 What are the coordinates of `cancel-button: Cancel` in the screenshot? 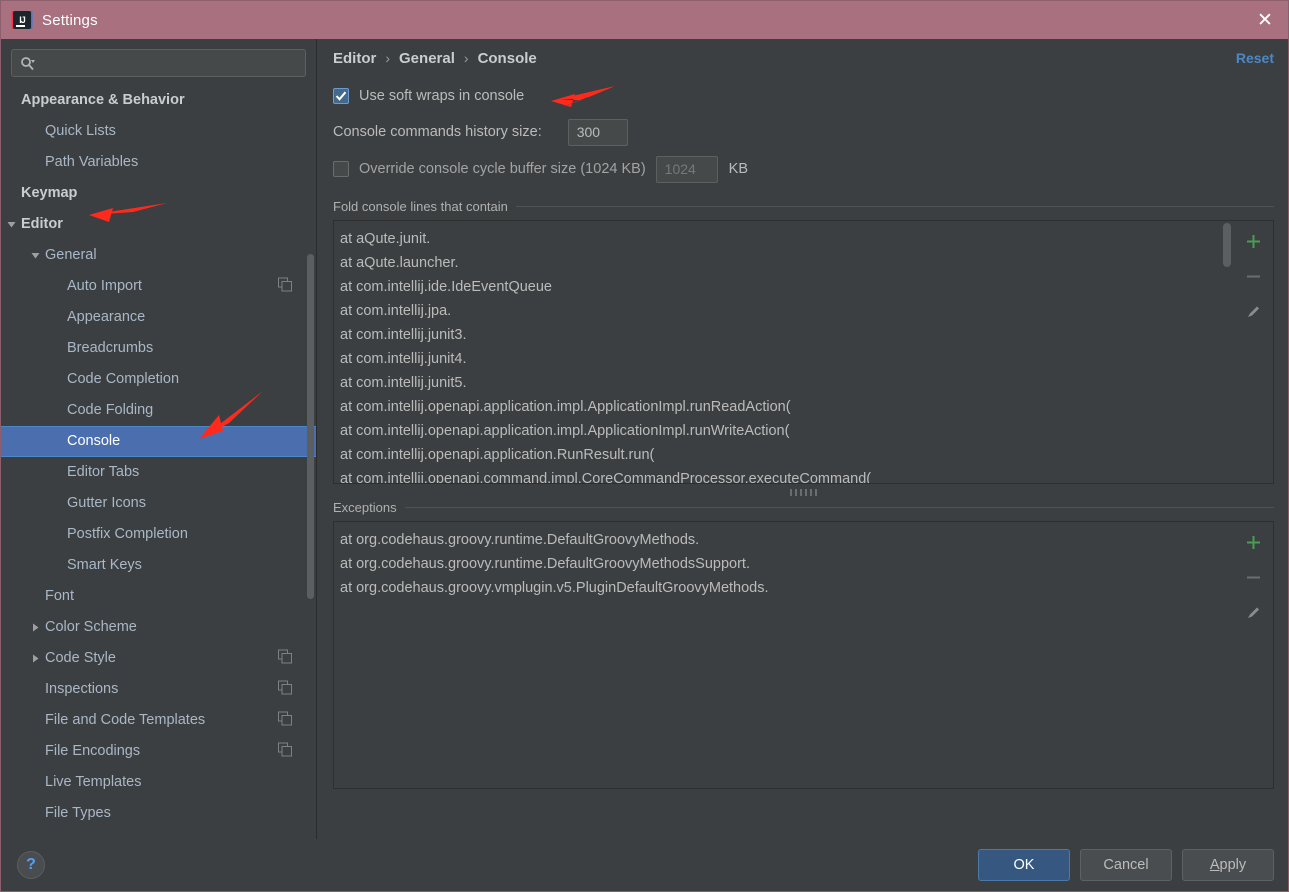 It's located at (1126, 865).